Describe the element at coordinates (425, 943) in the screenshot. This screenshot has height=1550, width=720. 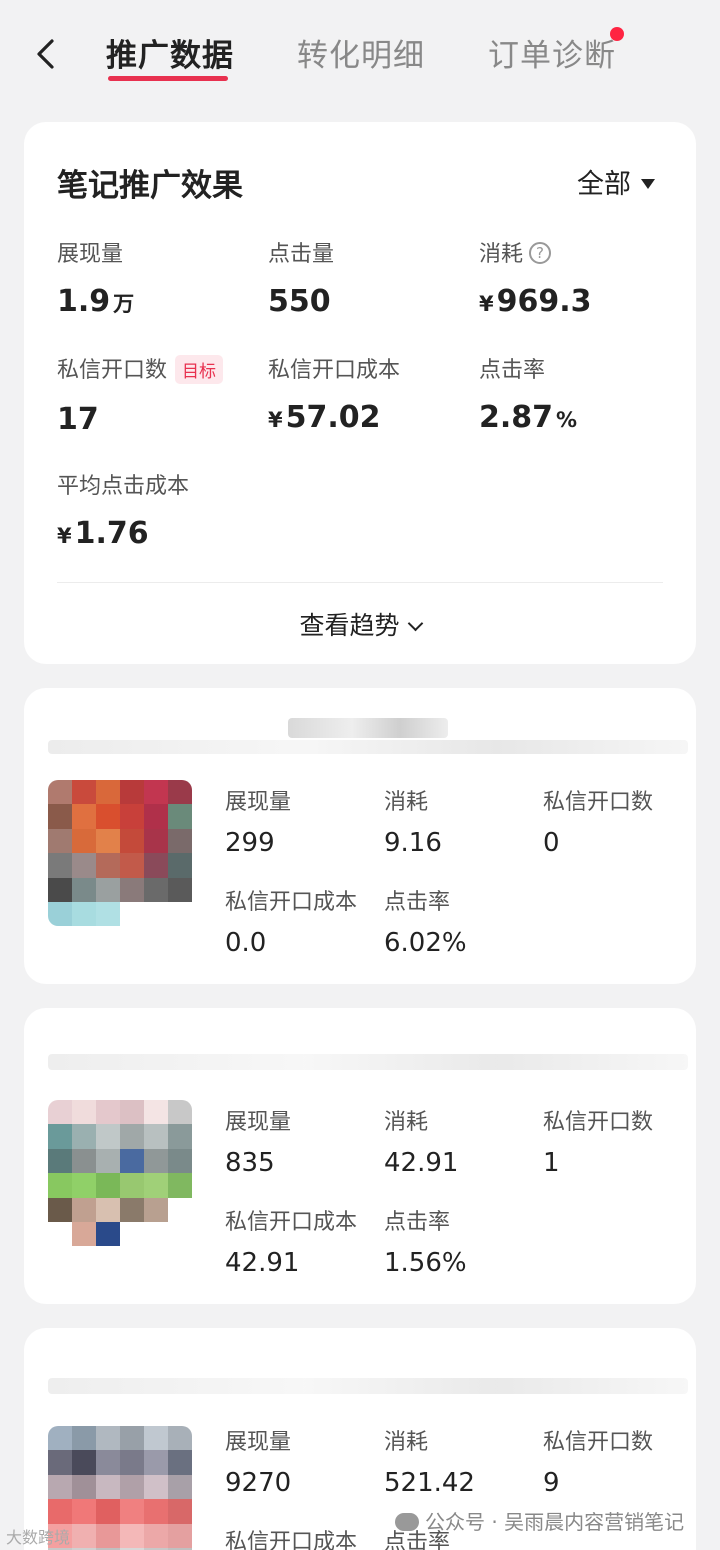
I see `stat-value: 6.02%` at that location.